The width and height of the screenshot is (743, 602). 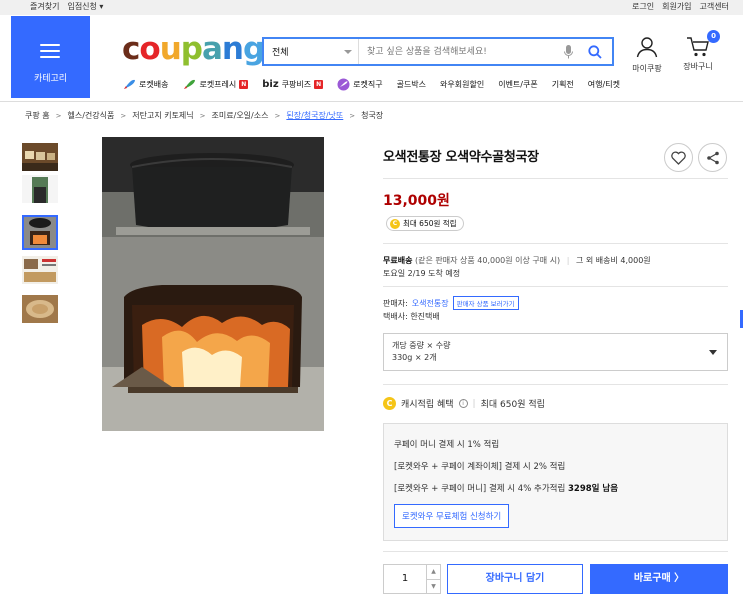 What do you see at coordinates (405, 579) in the screenshot?
I see `quantity-input: 1` at bounding box center [405, 579].